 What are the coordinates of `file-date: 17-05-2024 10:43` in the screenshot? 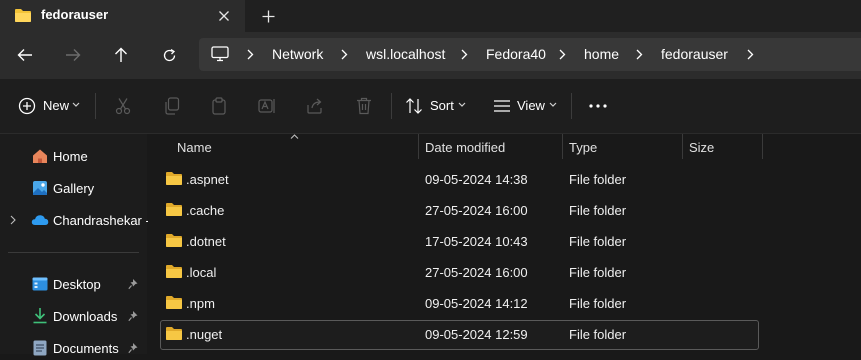 It's located at (476, 241).